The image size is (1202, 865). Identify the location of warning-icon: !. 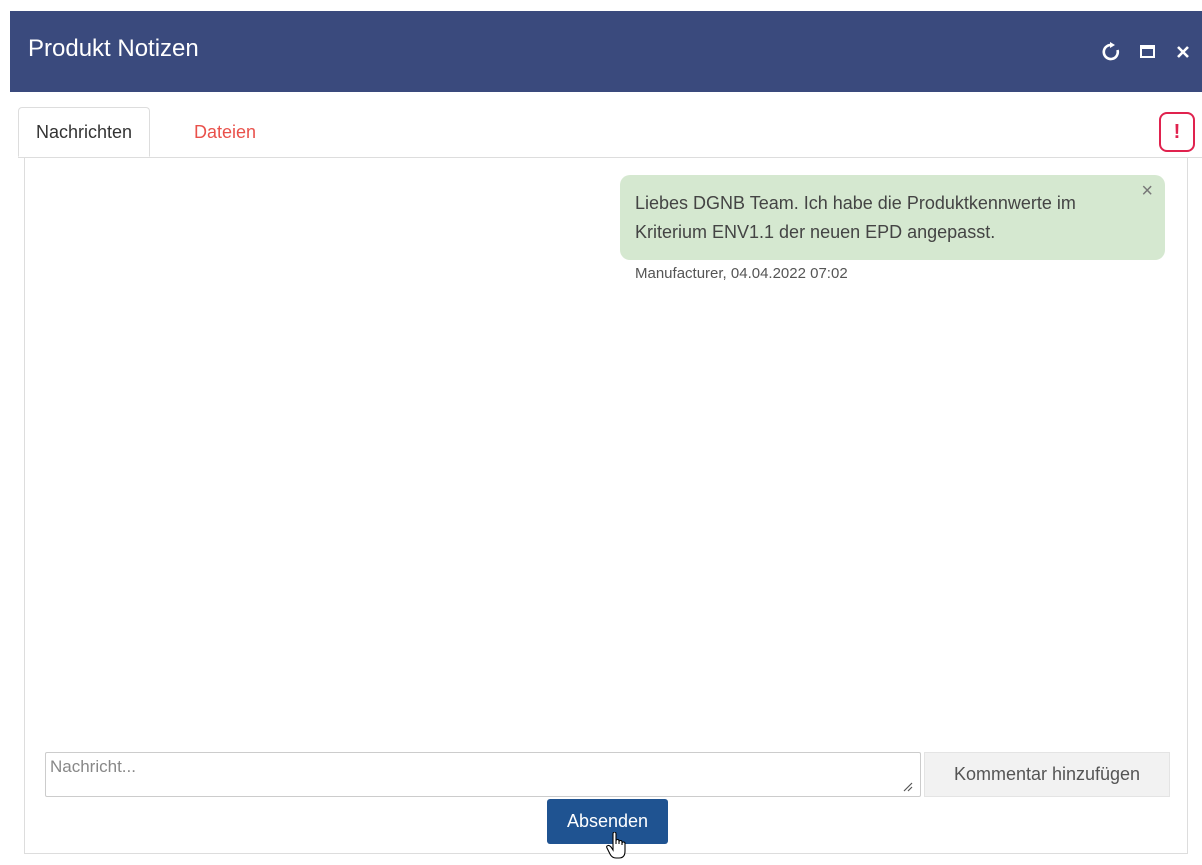
(1177, 132).